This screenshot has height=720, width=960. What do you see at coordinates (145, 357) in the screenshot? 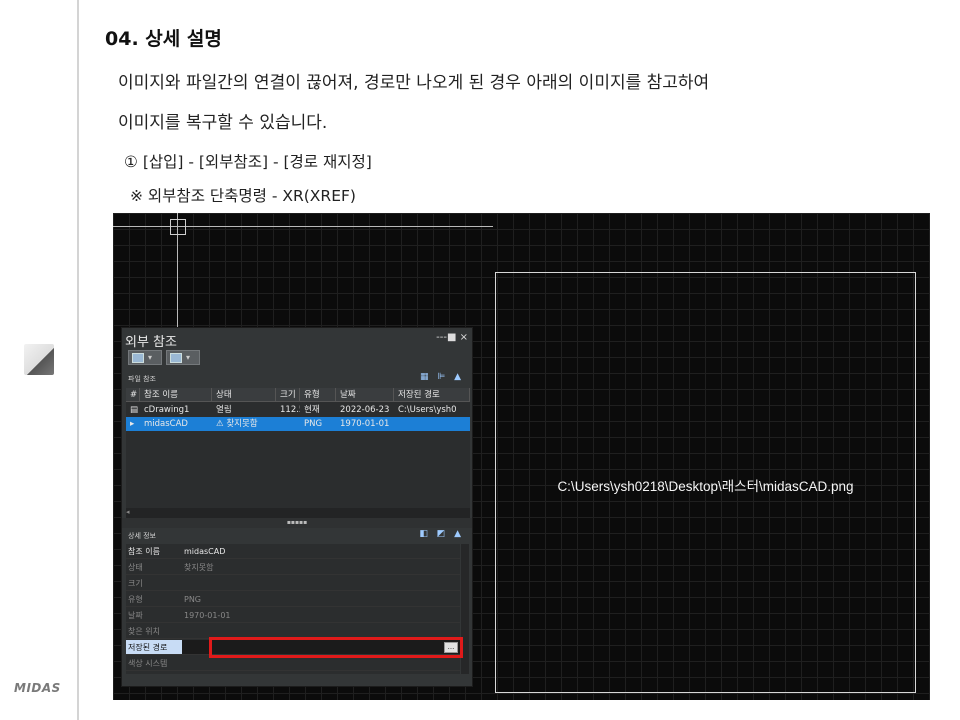
I see `attach-dwg-button: ▾` at bounding box center [145, 357].